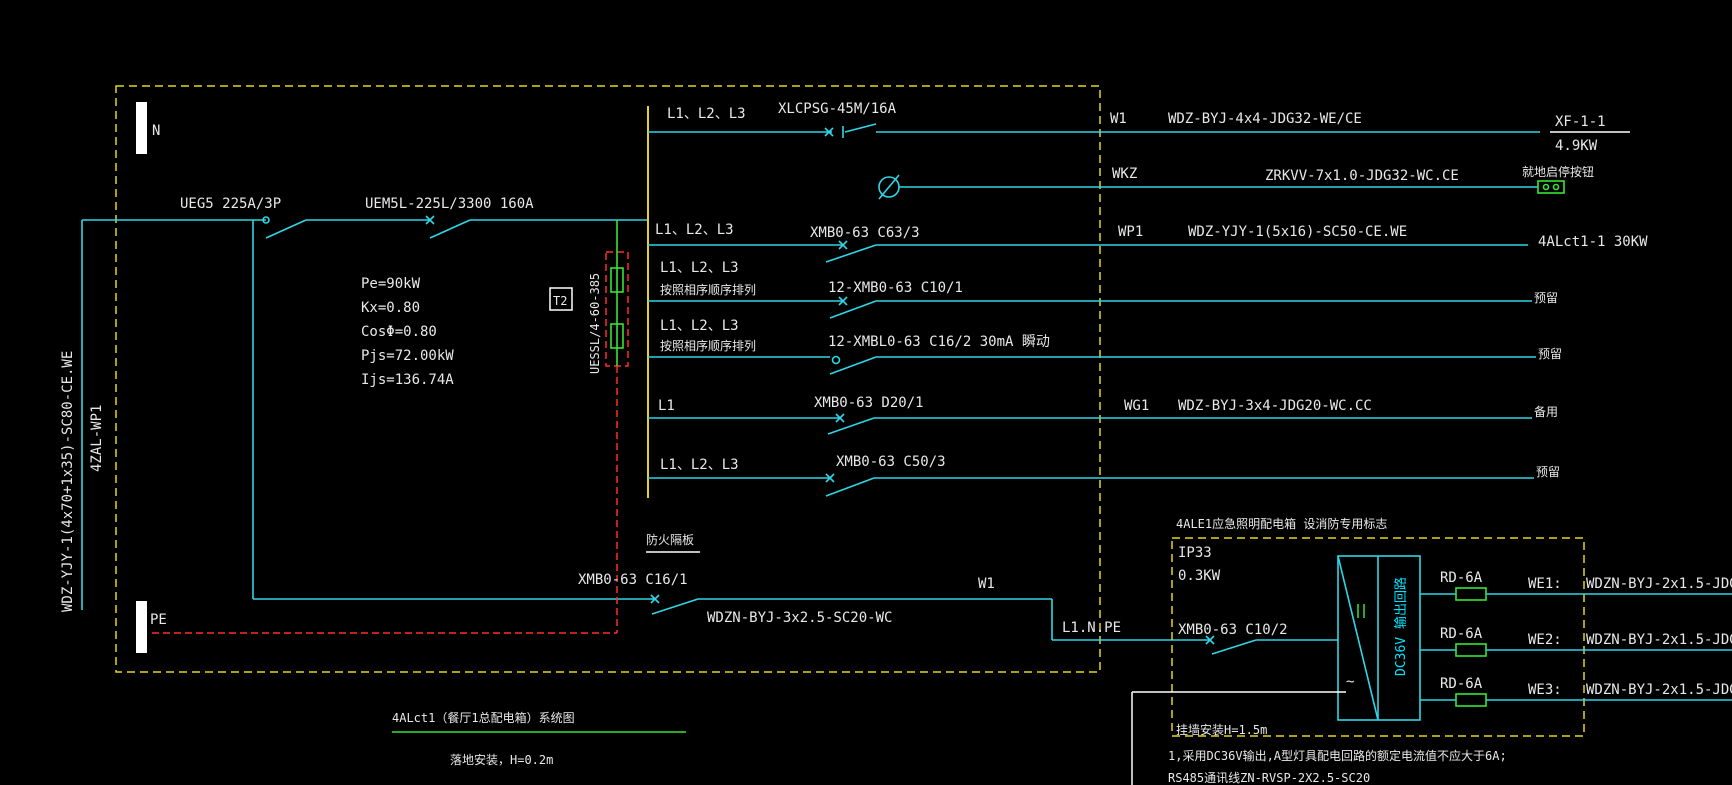 The width and height of the screenshot is (1732, 785). What do you see at coordinates (865, 233) in the screenshot?
I see `circuit3-device: XMB0-63 C63/3` at bounding box center [865, 233].